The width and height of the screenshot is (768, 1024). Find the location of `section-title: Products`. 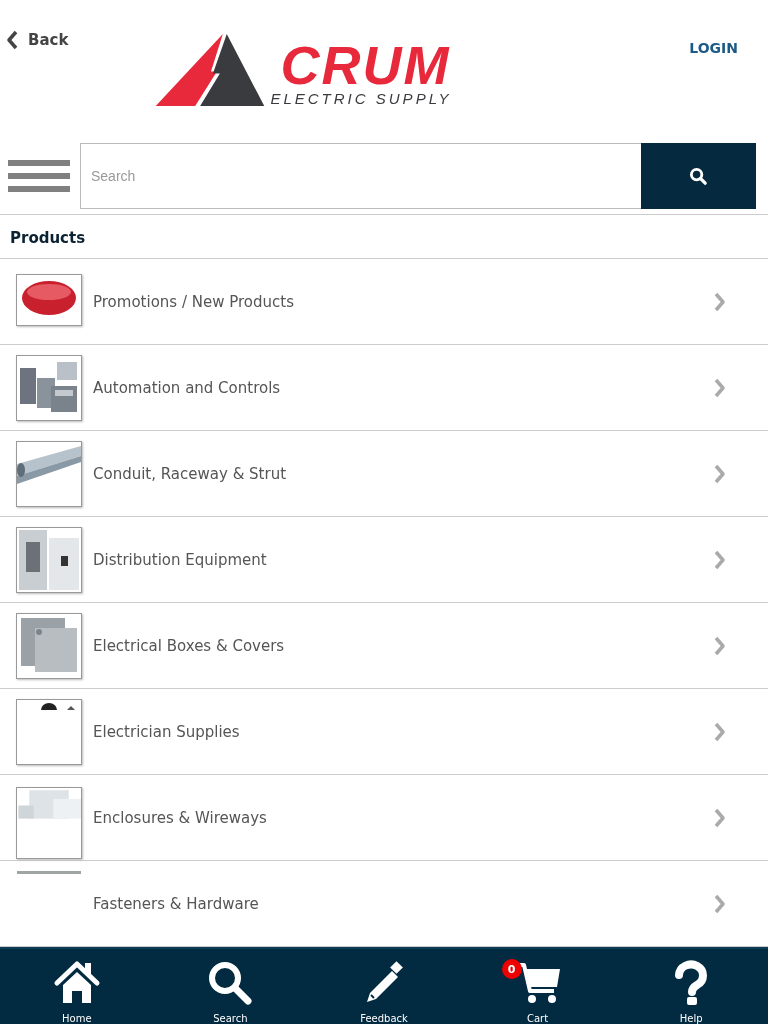

section-title: Products is located at coordinates (384, 237).